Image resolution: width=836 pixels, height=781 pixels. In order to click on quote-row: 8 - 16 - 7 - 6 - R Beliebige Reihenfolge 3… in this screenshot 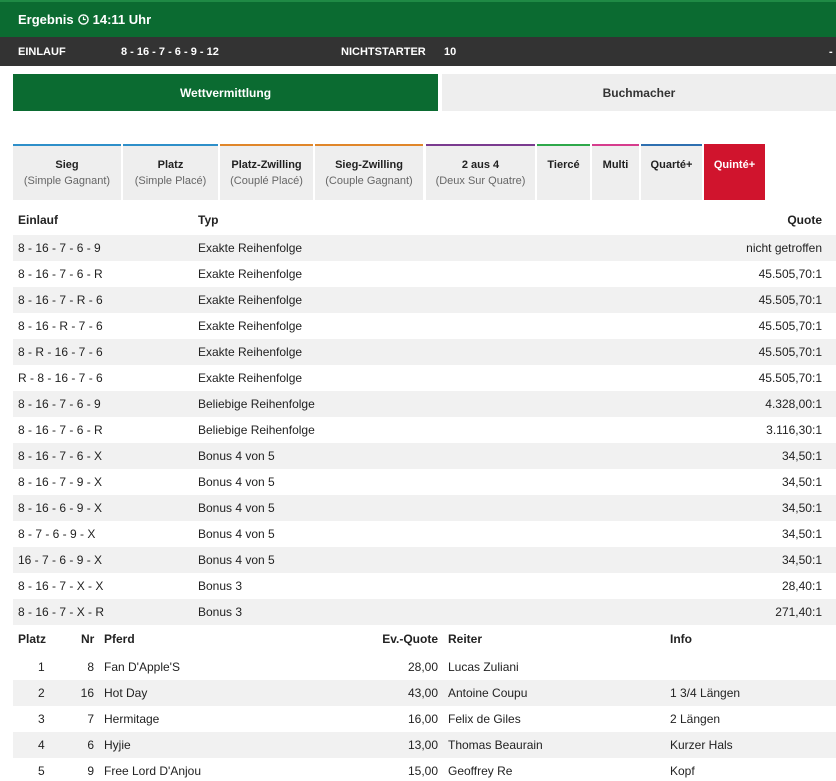, I will do `click(424, 430)`.